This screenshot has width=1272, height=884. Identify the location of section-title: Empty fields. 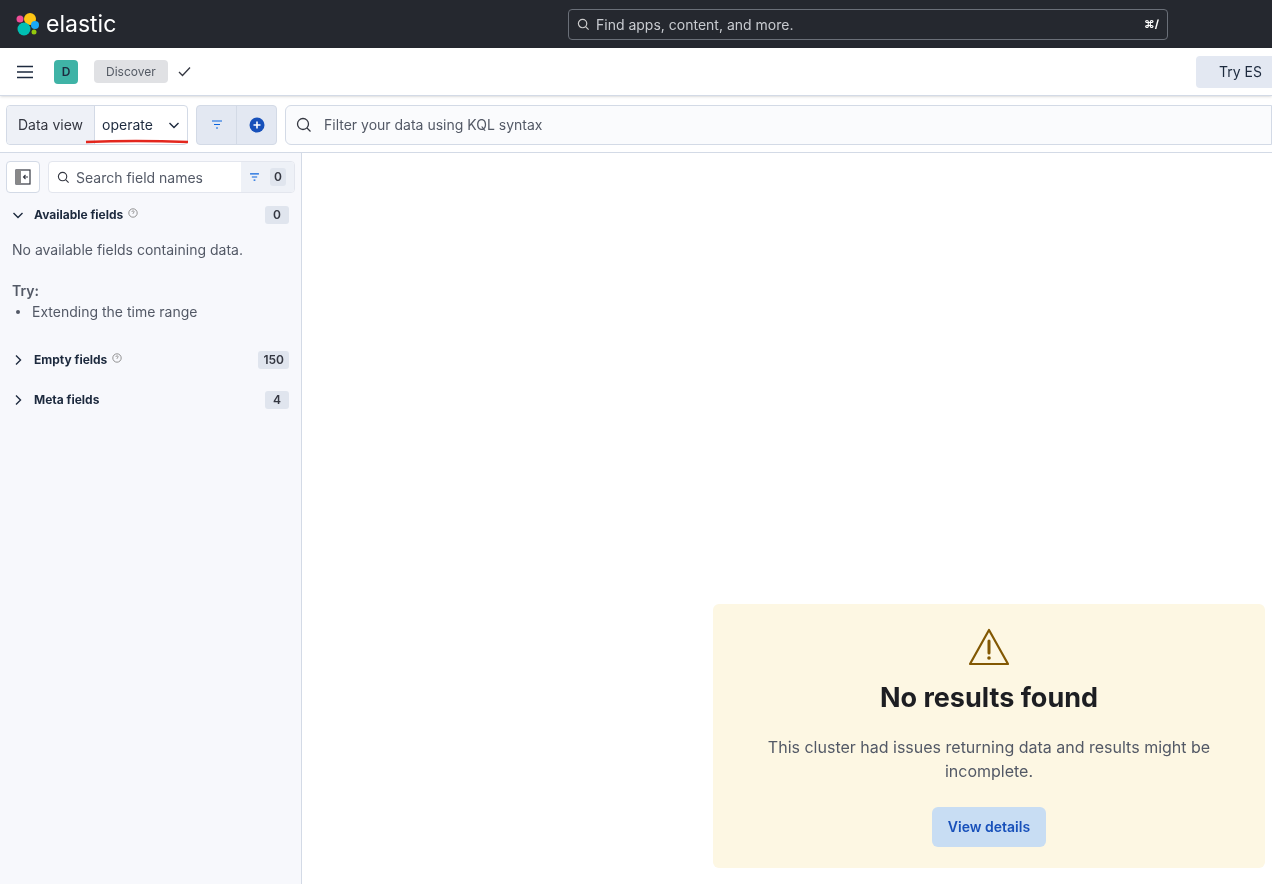
(71, 360).